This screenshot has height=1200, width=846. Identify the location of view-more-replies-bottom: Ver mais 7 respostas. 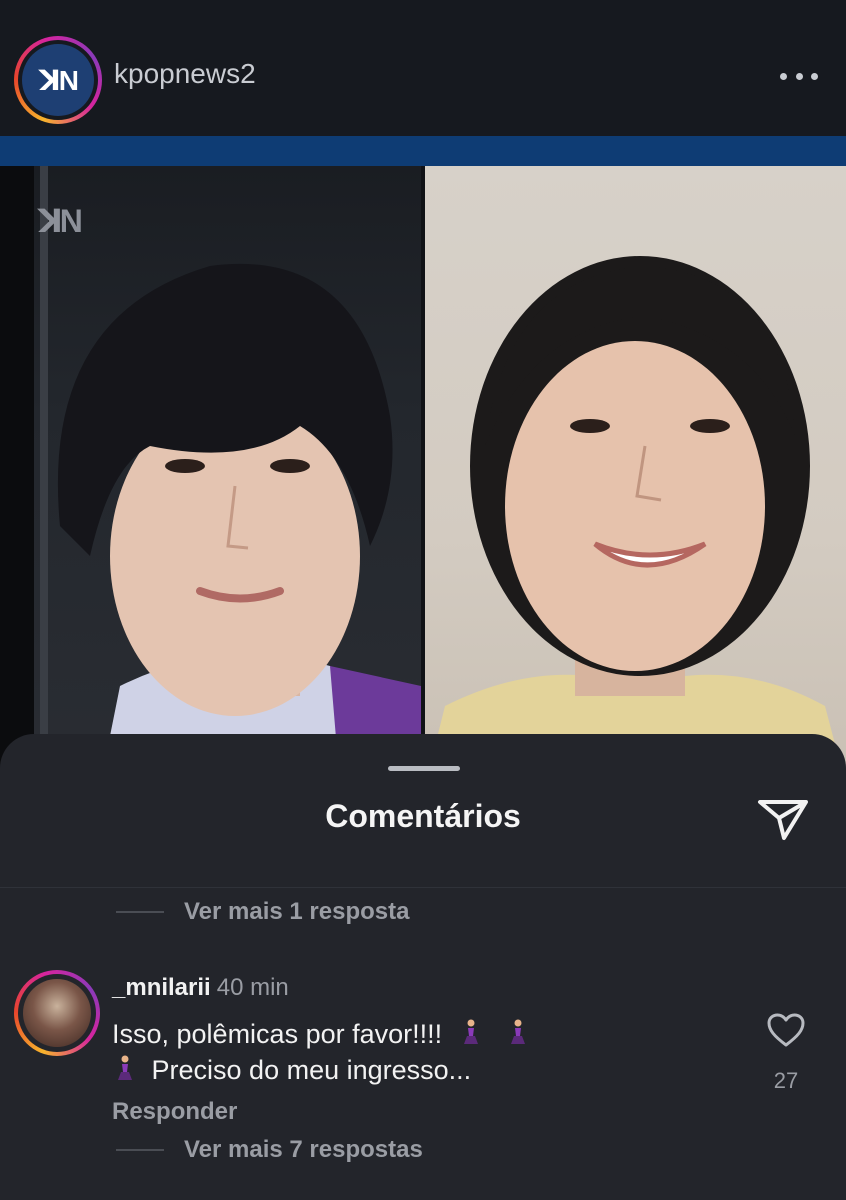
(269, 1150).